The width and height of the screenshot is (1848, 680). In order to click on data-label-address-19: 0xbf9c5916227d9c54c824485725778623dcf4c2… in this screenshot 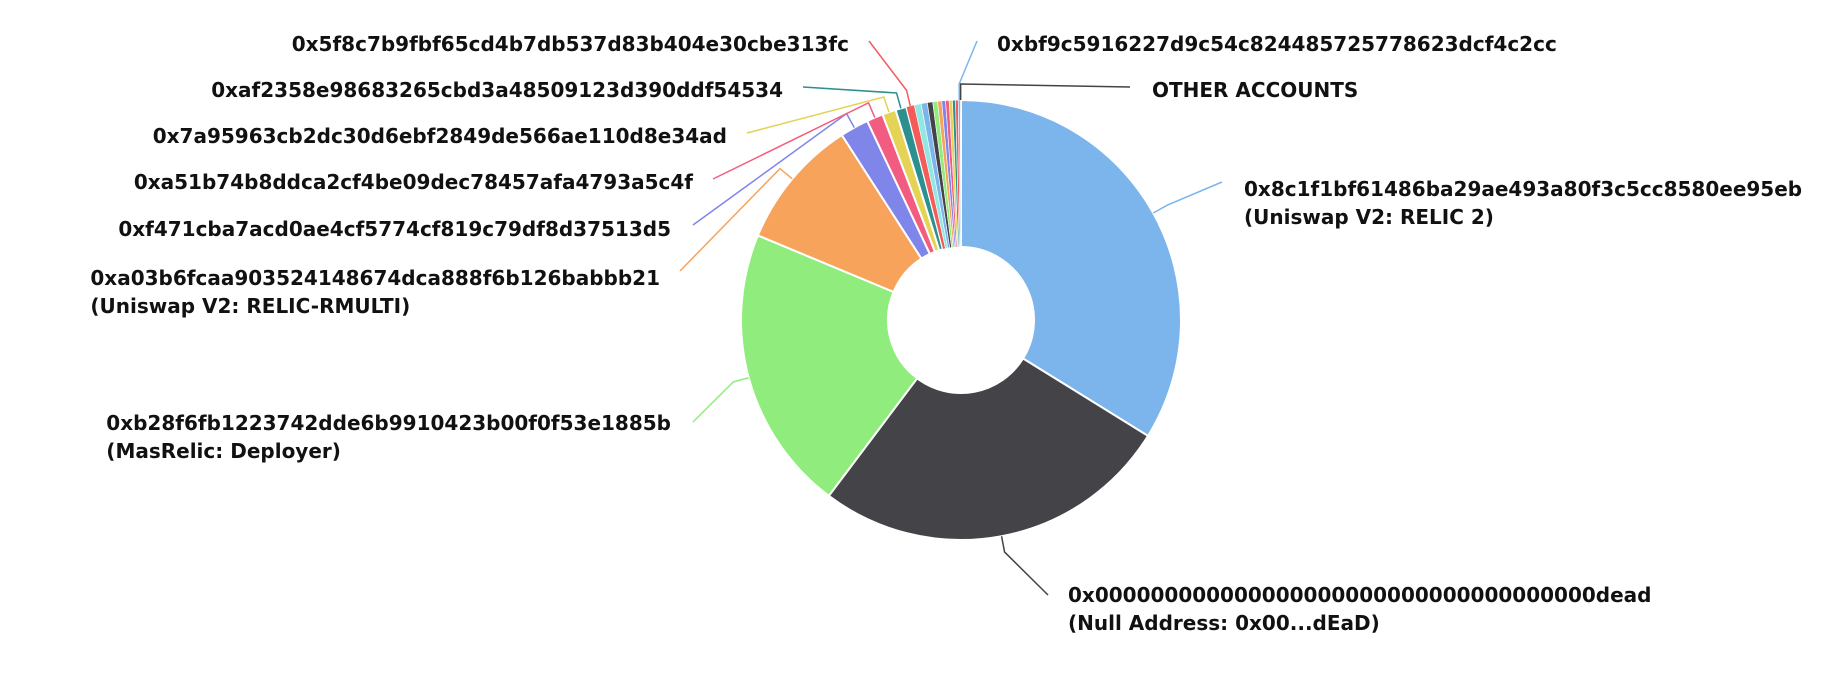, I will do `click(1277, 44)`.